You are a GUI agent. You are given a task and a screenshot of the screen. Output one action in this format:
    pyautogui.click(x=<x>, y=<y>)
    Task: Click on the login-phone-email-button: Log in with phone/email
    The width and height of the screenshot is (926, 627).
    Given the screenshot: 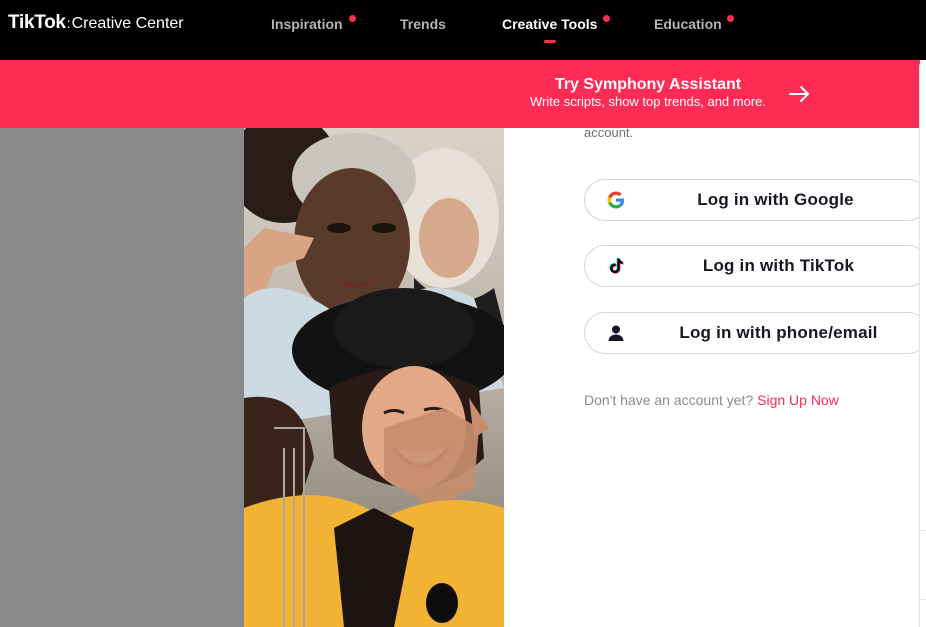 What is the action you would take?
    pyautogui.click(x=755, y=333)
    